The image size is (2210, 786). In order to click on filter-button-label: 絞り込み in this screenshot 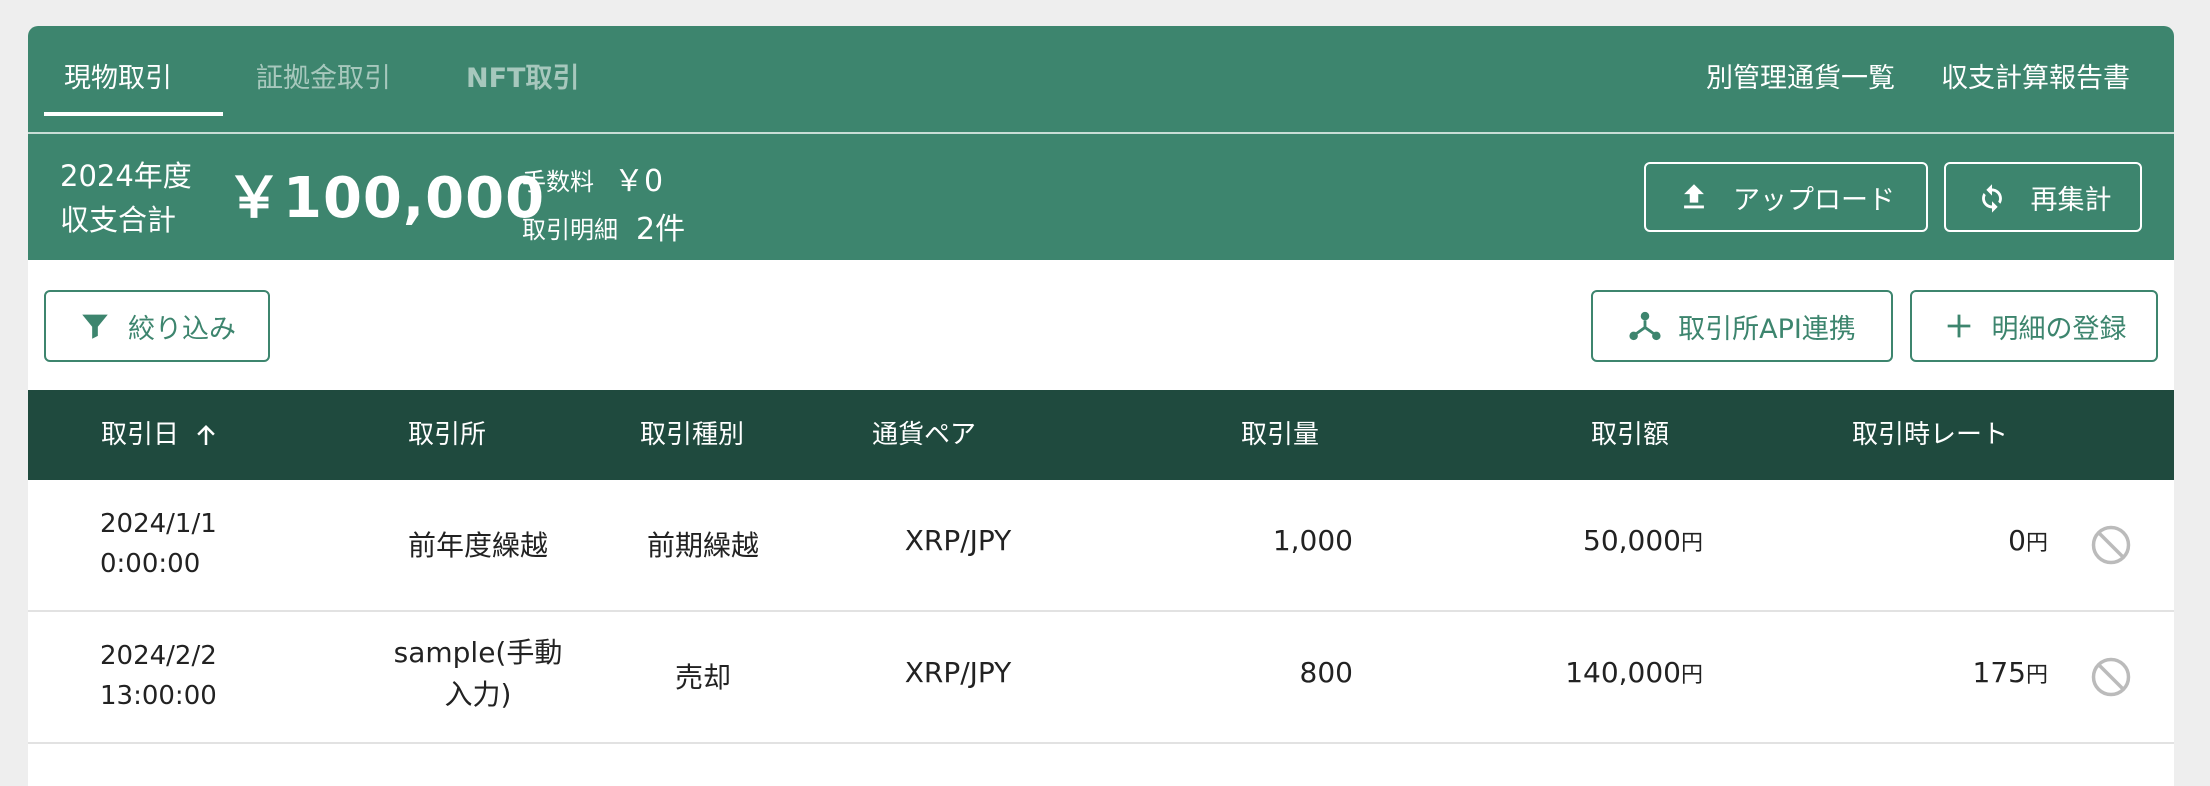, I will do `click(182, 329)`.